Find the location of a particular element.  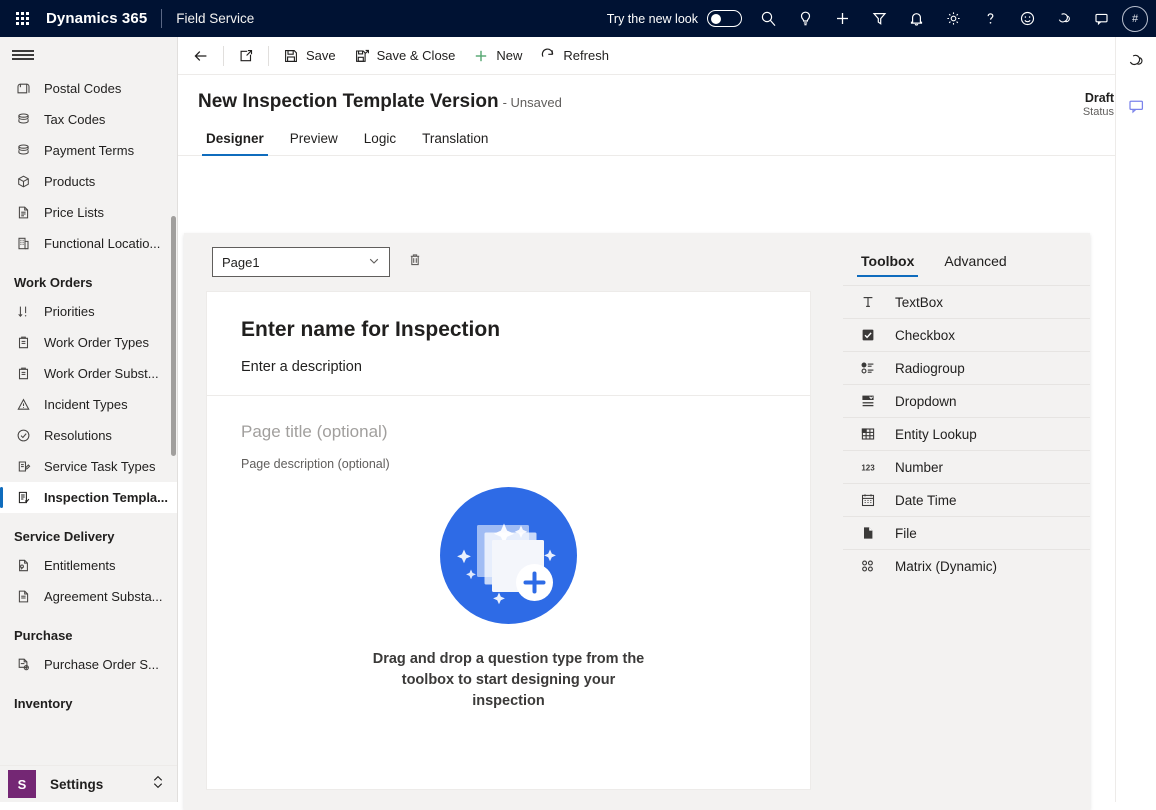

refresh-button: Refresh is located at coordinates (574, 56).